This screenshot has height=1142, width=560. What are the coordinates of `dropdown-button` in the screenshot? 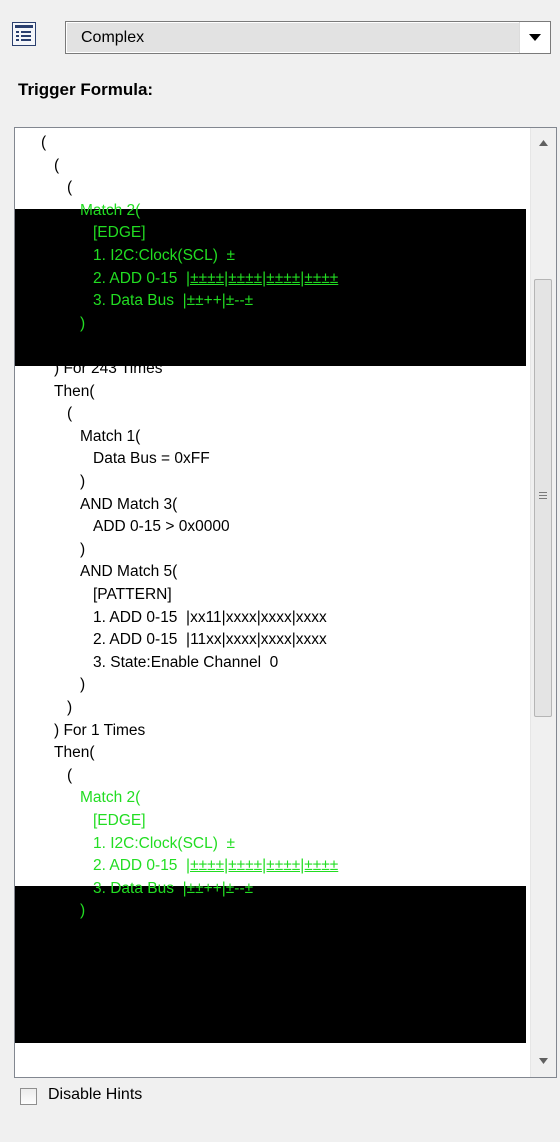 It's located at (534, 37).